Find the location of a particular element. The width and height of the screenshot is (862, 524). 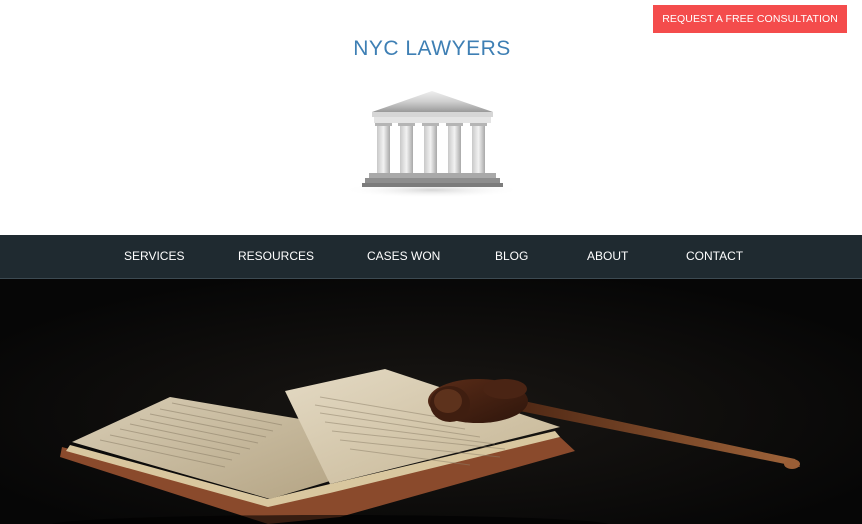

site-title: NYC LAWYERS is located at coordinates (431, 49).